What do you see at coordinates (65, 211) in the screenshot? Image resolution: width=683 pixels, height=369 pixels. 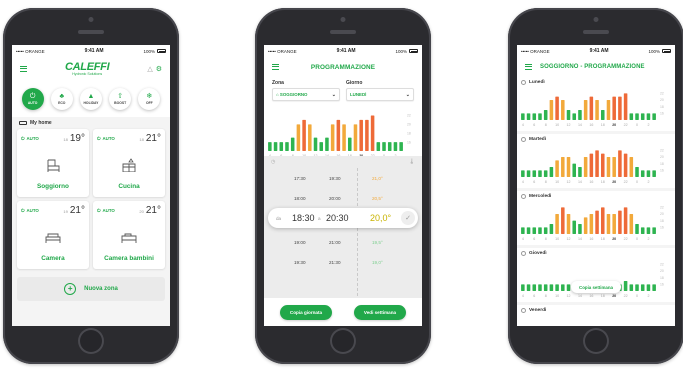 I see `zone-setpoint: 19` at bounding box center [65, 211].